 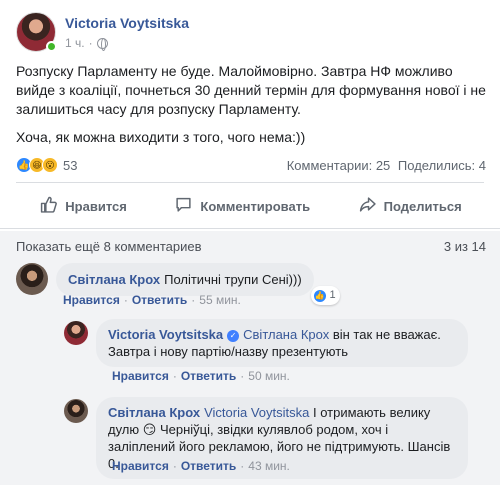 What do you see at coordinates (149, 429) in the screenshot?
I see `grin-emoji-icon: 😏` at bounding box center [149, 429].